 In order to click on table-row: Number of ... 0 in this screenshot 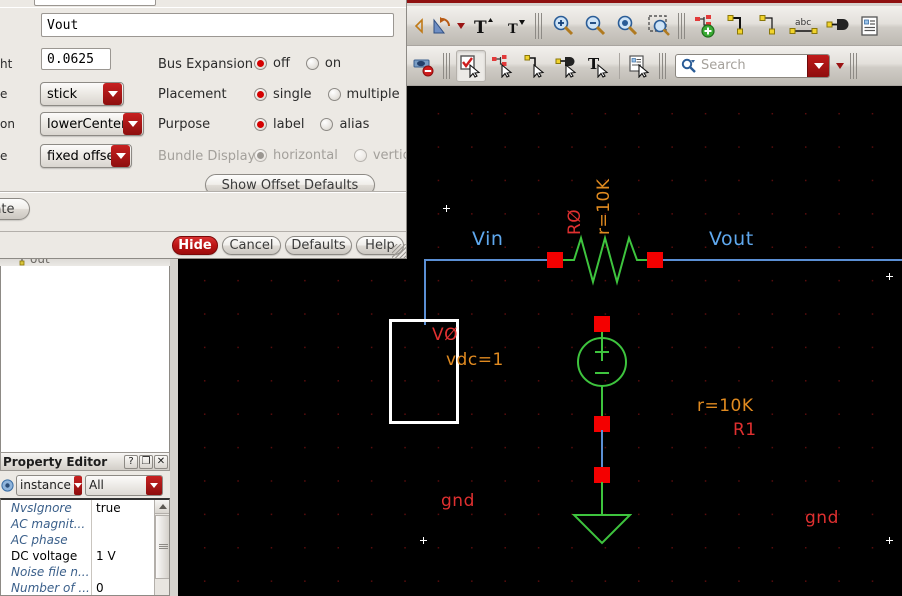, I will do `click(85, 587)`.